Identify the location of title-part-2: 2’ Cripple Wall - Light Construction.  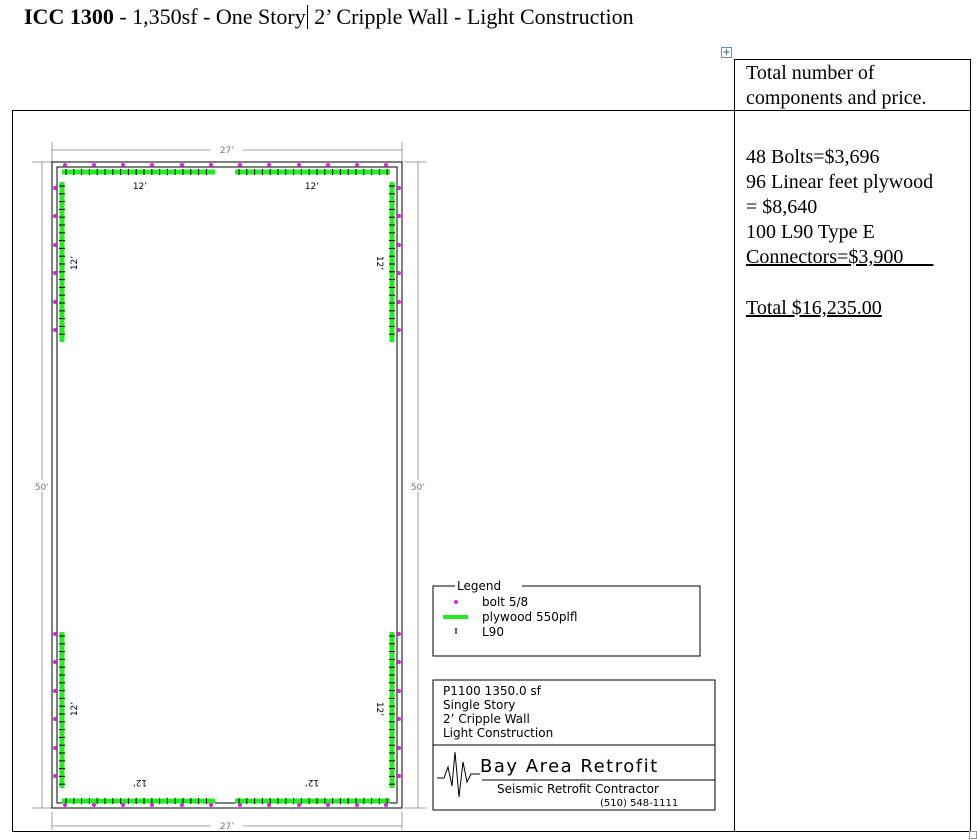
(471, 16).